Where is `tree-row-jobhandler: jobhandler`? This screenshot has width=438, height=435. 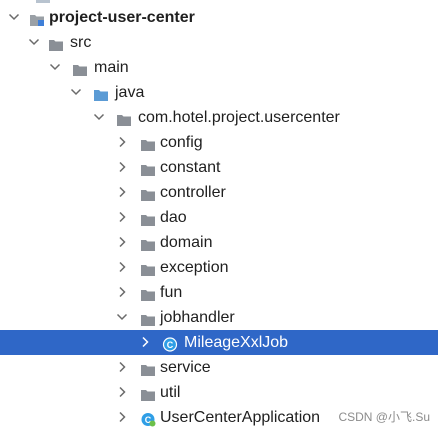
tree-row-jobhandler: jobhandler is located at coordinates (219, 317).